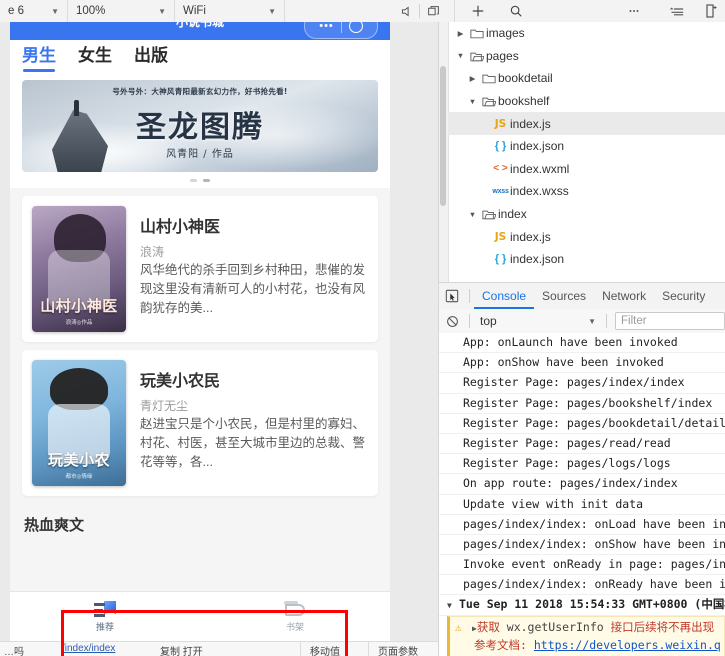 The height and width of the screenshot is (656, 725). Describe the element at coordinates (582, 444) in the screenshot. I see `console-line: Register Page: pages/read/read` at that location.